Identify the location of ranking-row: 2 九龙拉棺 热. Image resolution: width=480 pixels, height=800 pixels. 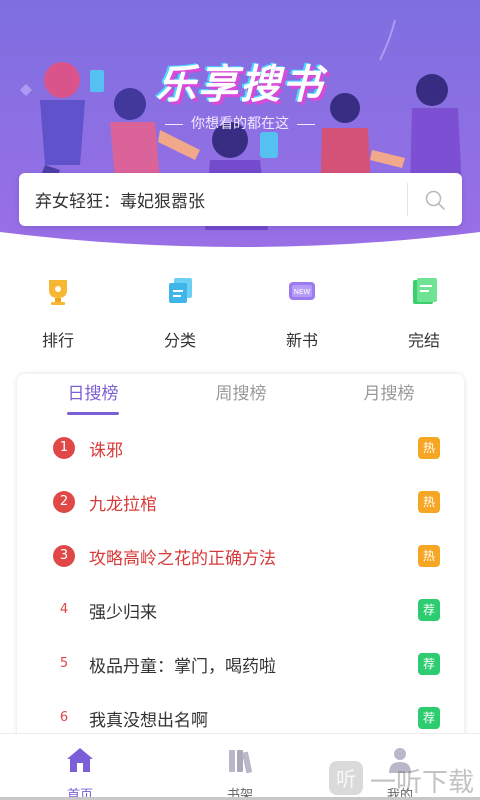
(240, 505).